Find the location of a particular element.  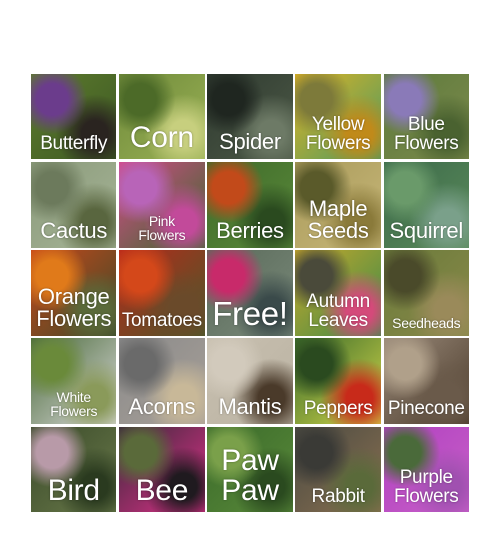

tile-label: Autumn Leaves is located at coordinates (338, 310).